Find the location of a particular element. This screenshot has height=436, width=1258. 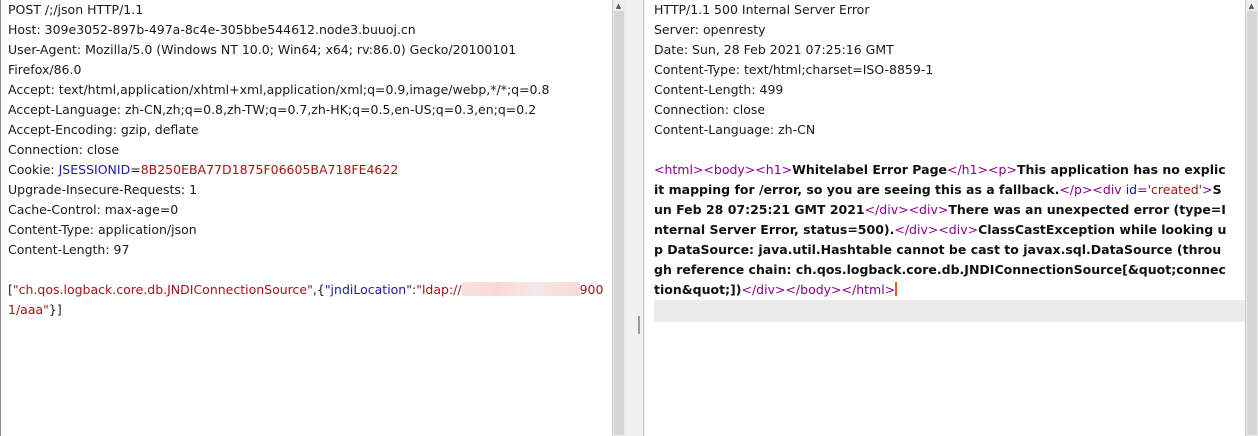

cookie-label: Cookie: is located at coordinates (33, 169).